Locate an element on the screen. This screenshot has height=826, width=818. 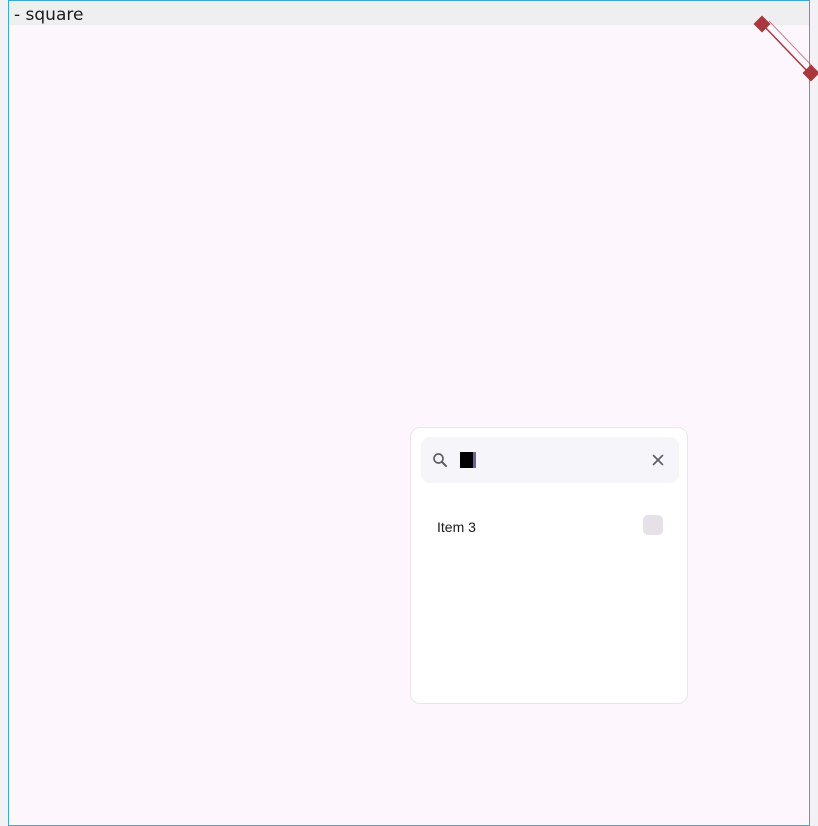
search-input is located at coordinates (549, 460).